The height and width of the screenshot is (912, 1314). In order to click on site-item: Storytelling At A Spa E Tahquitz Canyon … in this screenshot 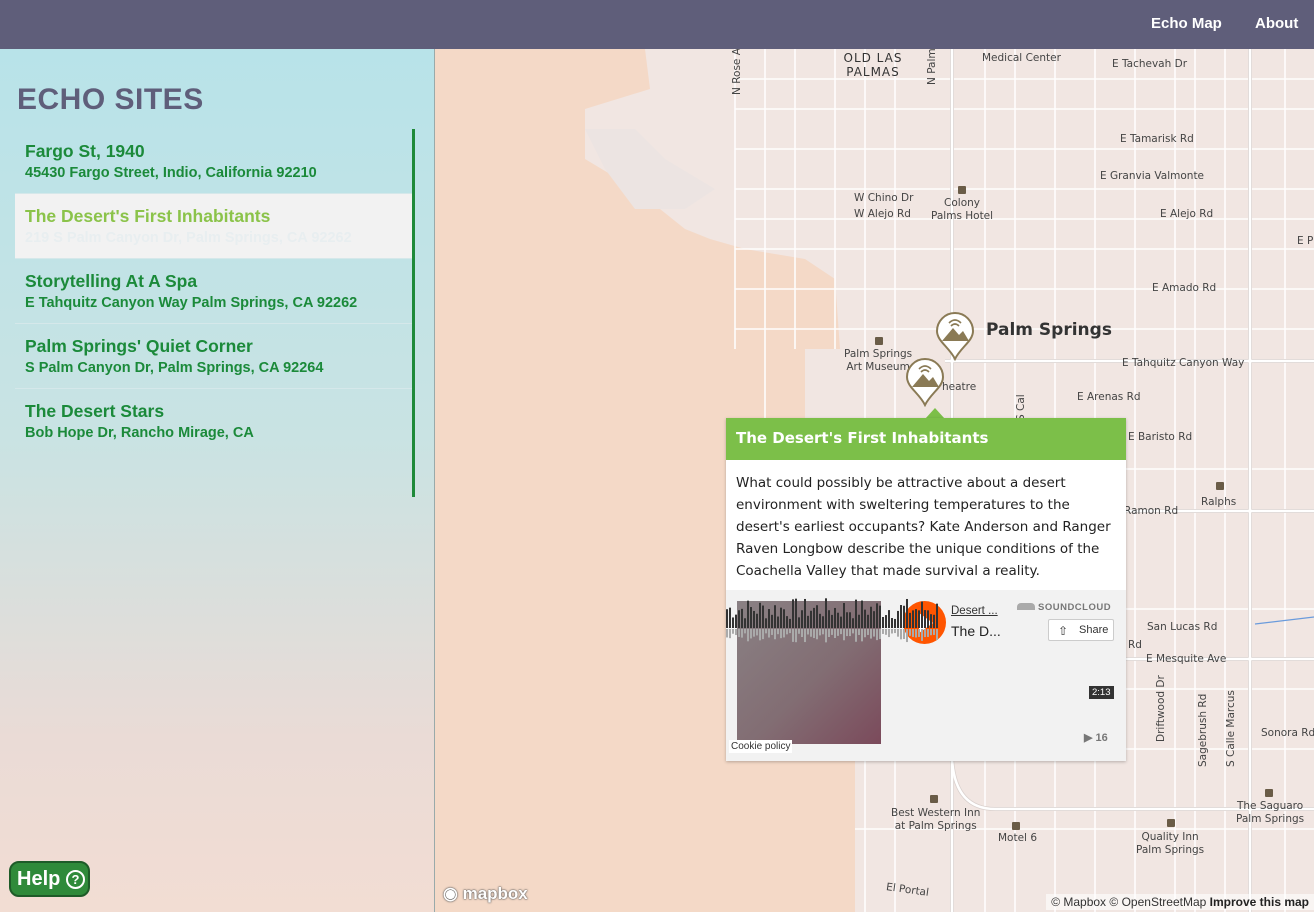, I will do `click(213, 291)`.